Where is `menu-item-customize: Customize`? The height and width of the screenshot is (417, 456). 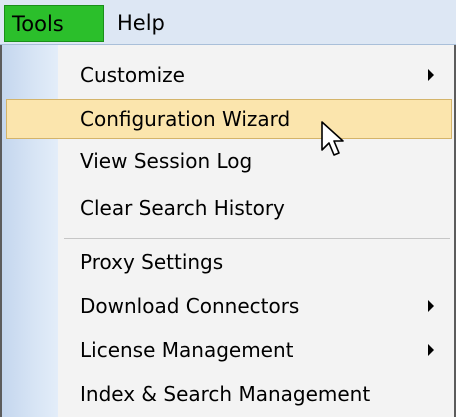
menu-item-customize: Customize is located at coordinates (229, 75).